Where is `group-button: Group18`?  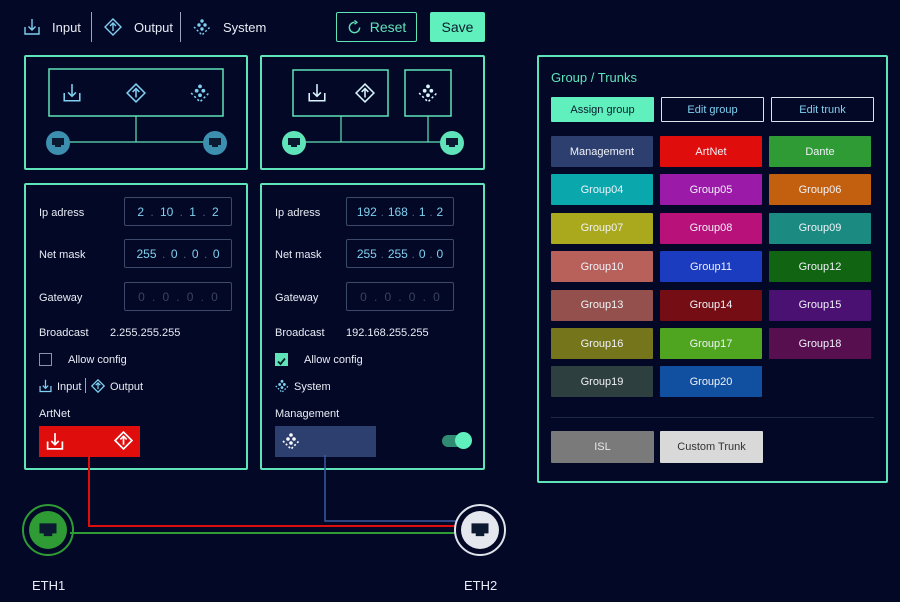
group-button: Group18 is located at coordinates (820, 343).